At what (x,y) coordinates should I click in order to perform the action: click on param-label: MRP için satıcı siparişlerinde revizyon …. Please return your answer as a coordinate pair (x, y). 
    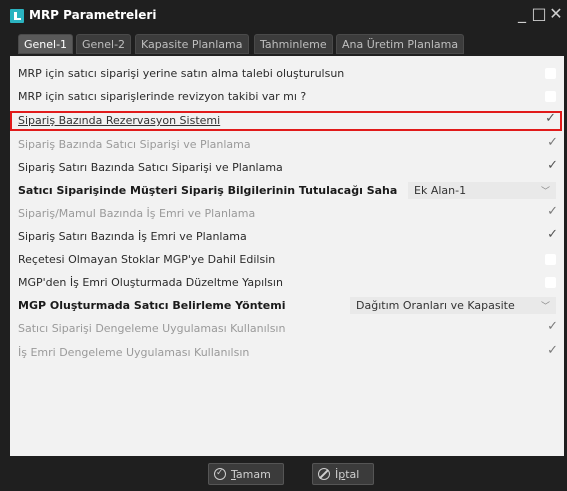
    Looking at the image, I should click on (162, 96).